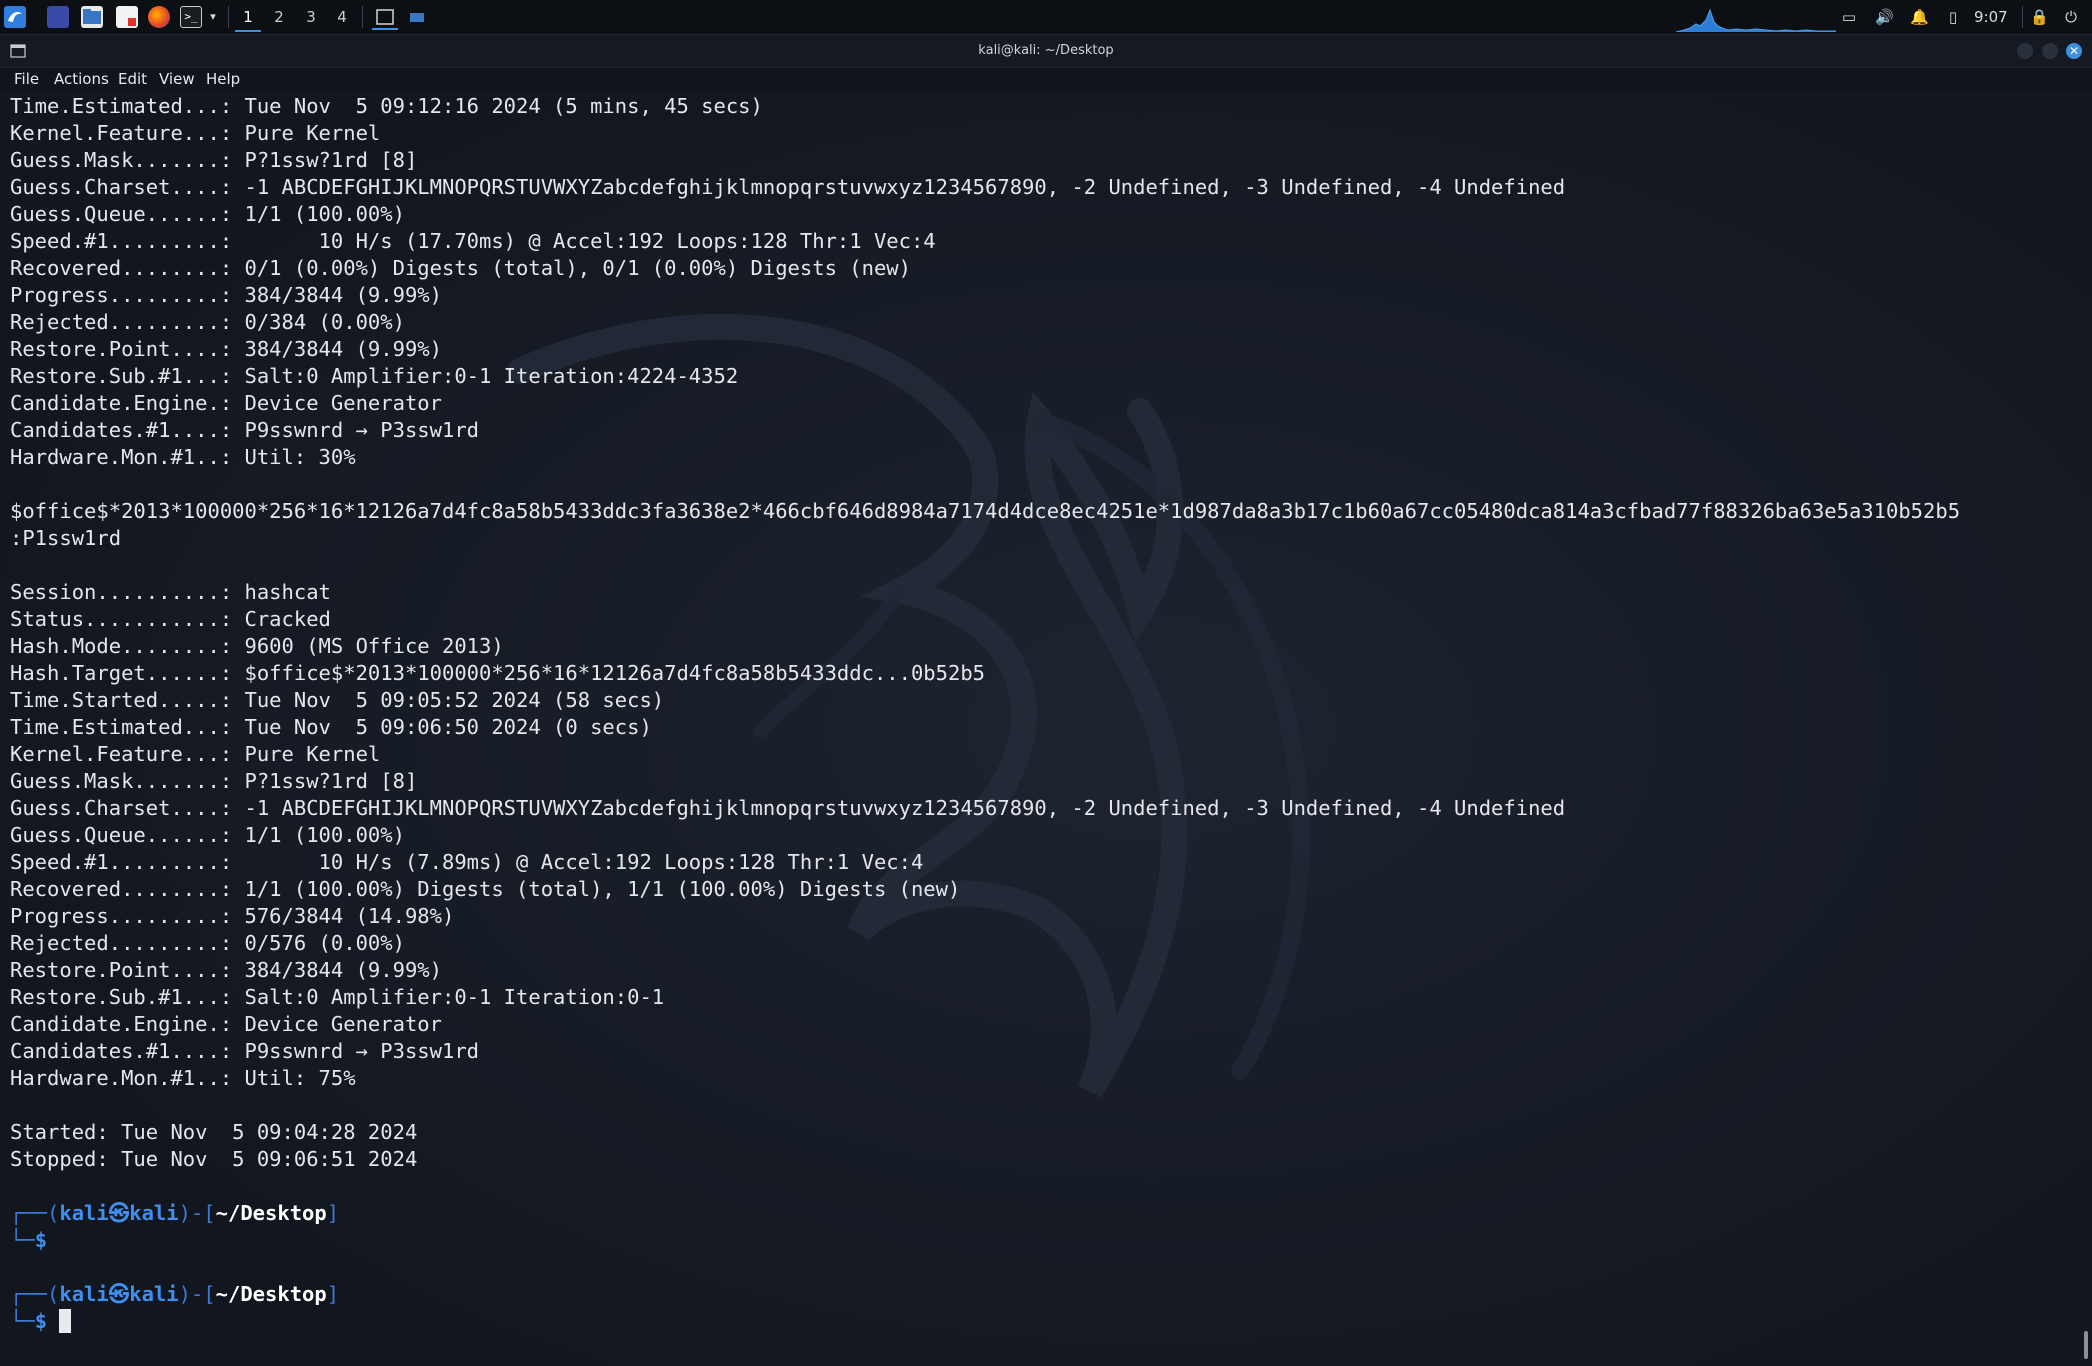  Describe the element at coordinates (248, 18) in the screenshot. I see `workspace-1: 1` at that location.